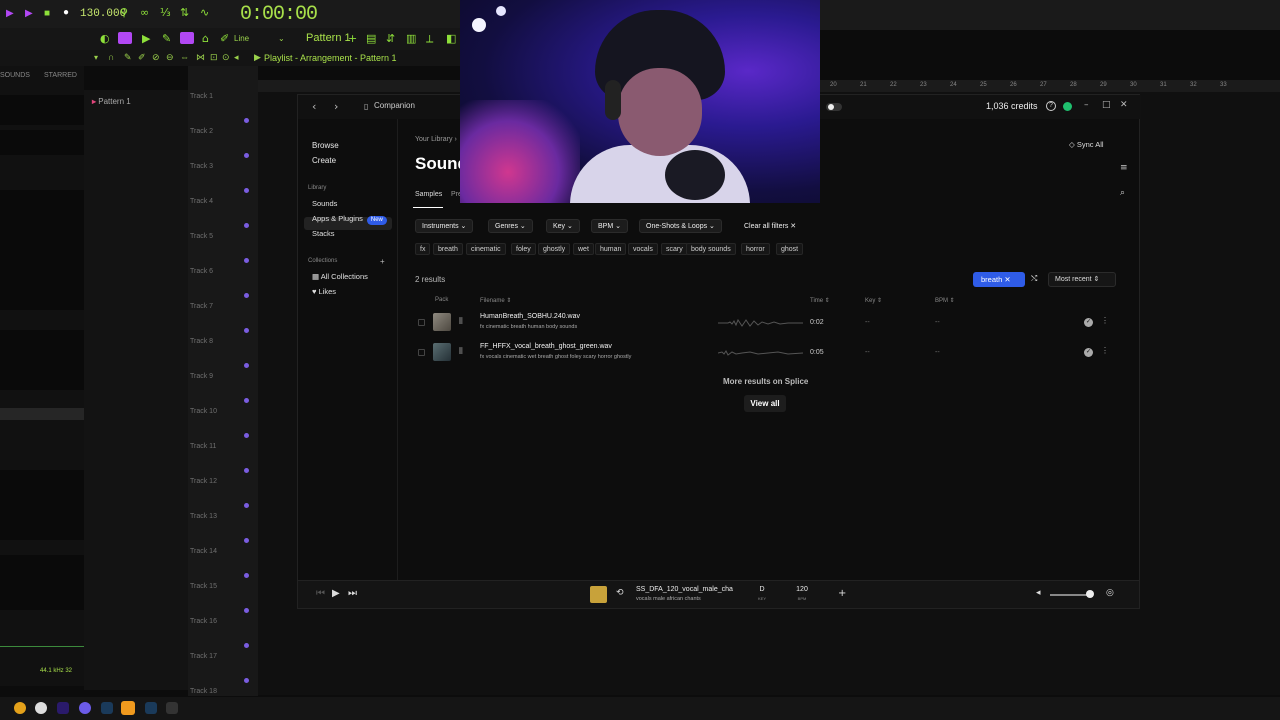 The width and height of the screenshot is (1280, 720). Describe the element at coordinates (200, 57) in the screenshot. I see `slice-icon: ⋈` at that location.